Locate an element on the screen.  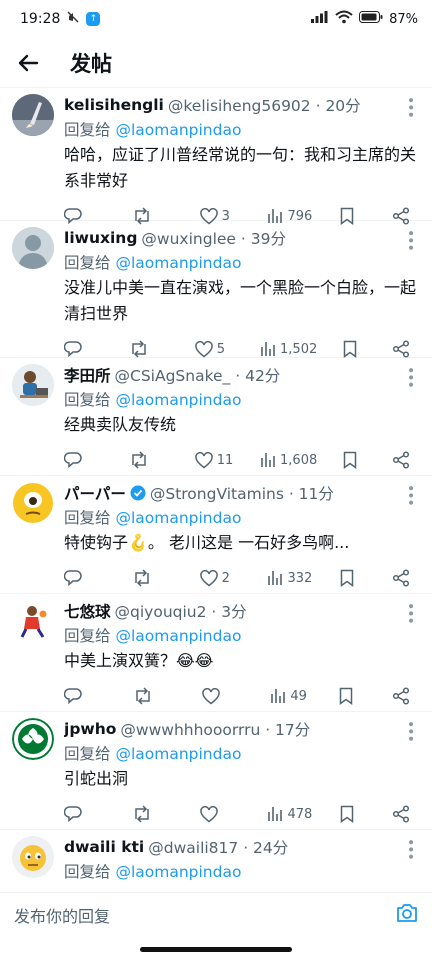
author-handle: @wuxinglee · 39分 is located at coordinates (213, 238).